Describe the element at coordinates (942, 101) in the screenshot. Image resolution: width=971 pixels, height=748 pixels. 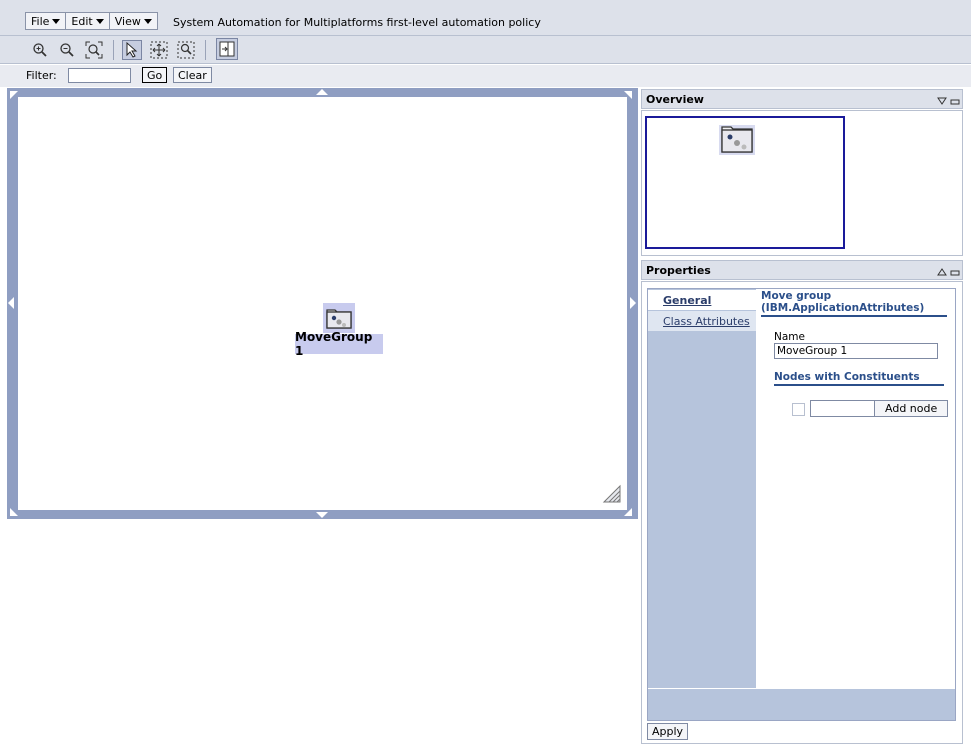
I see `collapse-icon` at that location.